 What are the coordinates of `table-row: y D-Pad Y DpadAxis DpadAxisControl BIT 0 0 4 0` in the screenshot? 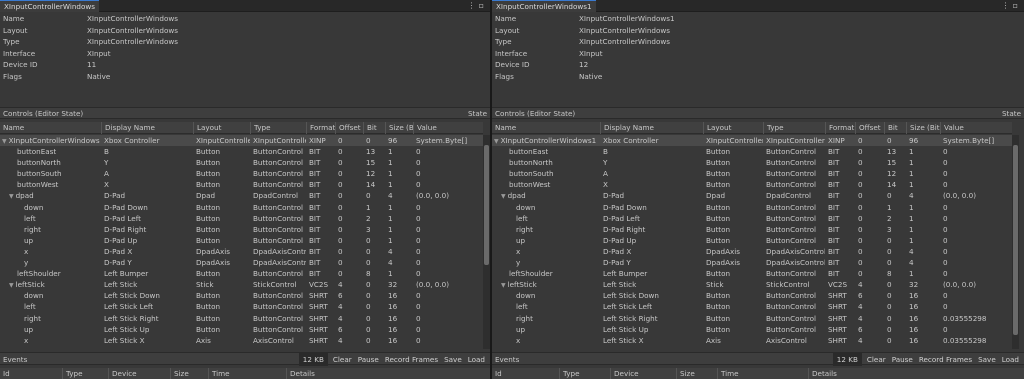 It's located at (752, 262).